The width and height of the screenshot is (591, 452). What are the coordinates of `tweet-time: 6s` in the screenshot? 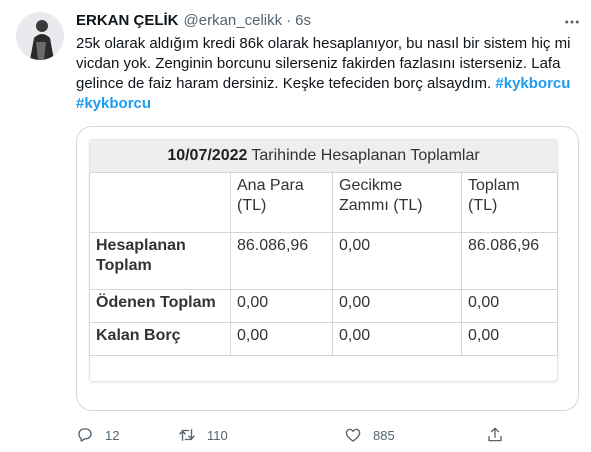 It's located at (303, 20).